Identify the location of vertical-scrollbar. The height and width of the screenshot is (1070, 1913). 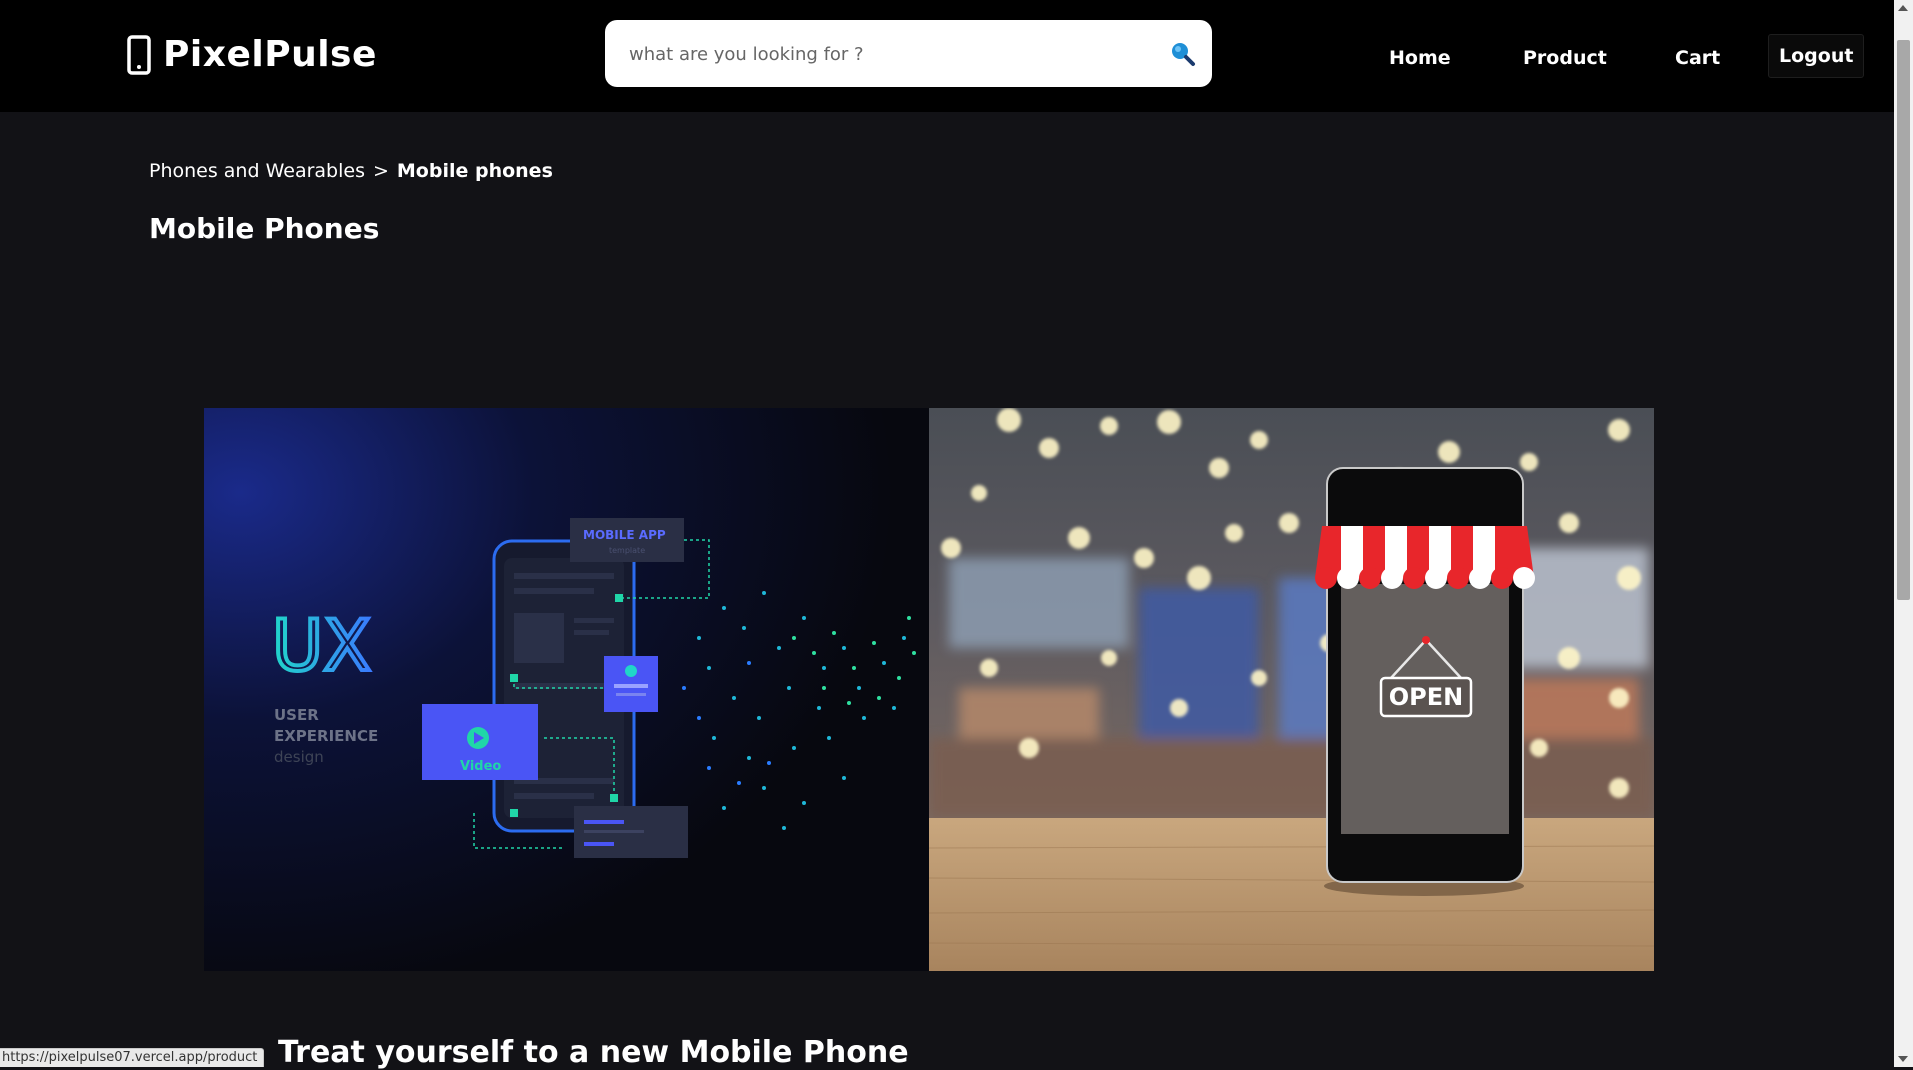
(1903, 533).